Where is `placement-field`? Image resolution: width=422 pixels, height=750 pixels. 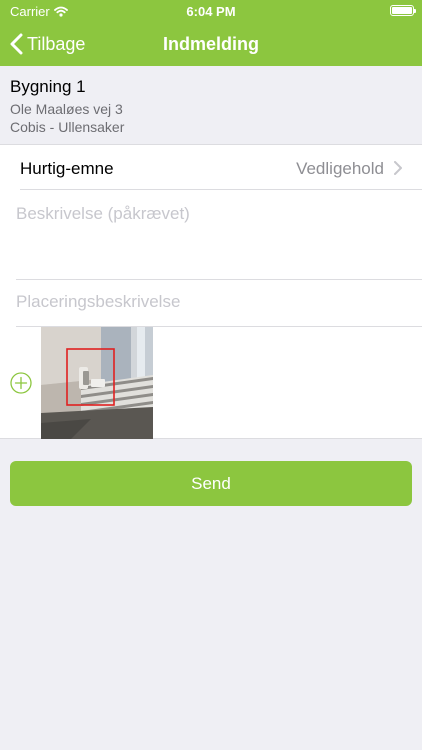
placement-field is located at coordinates (219, 303).